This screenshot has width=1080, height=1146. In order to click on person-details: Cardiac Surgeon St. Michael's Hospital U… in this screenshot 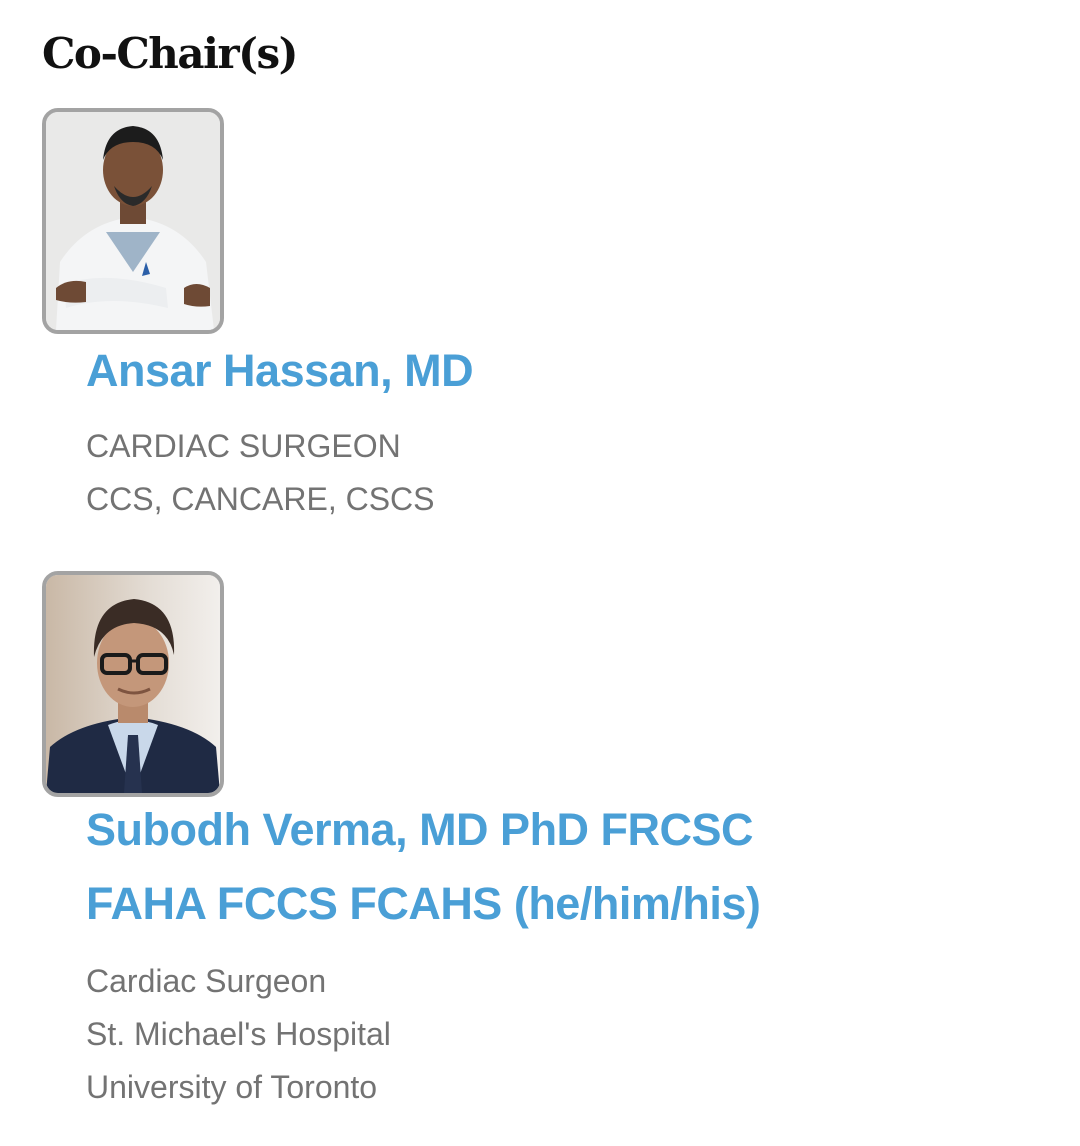, I will do `click(238, 1034)`.